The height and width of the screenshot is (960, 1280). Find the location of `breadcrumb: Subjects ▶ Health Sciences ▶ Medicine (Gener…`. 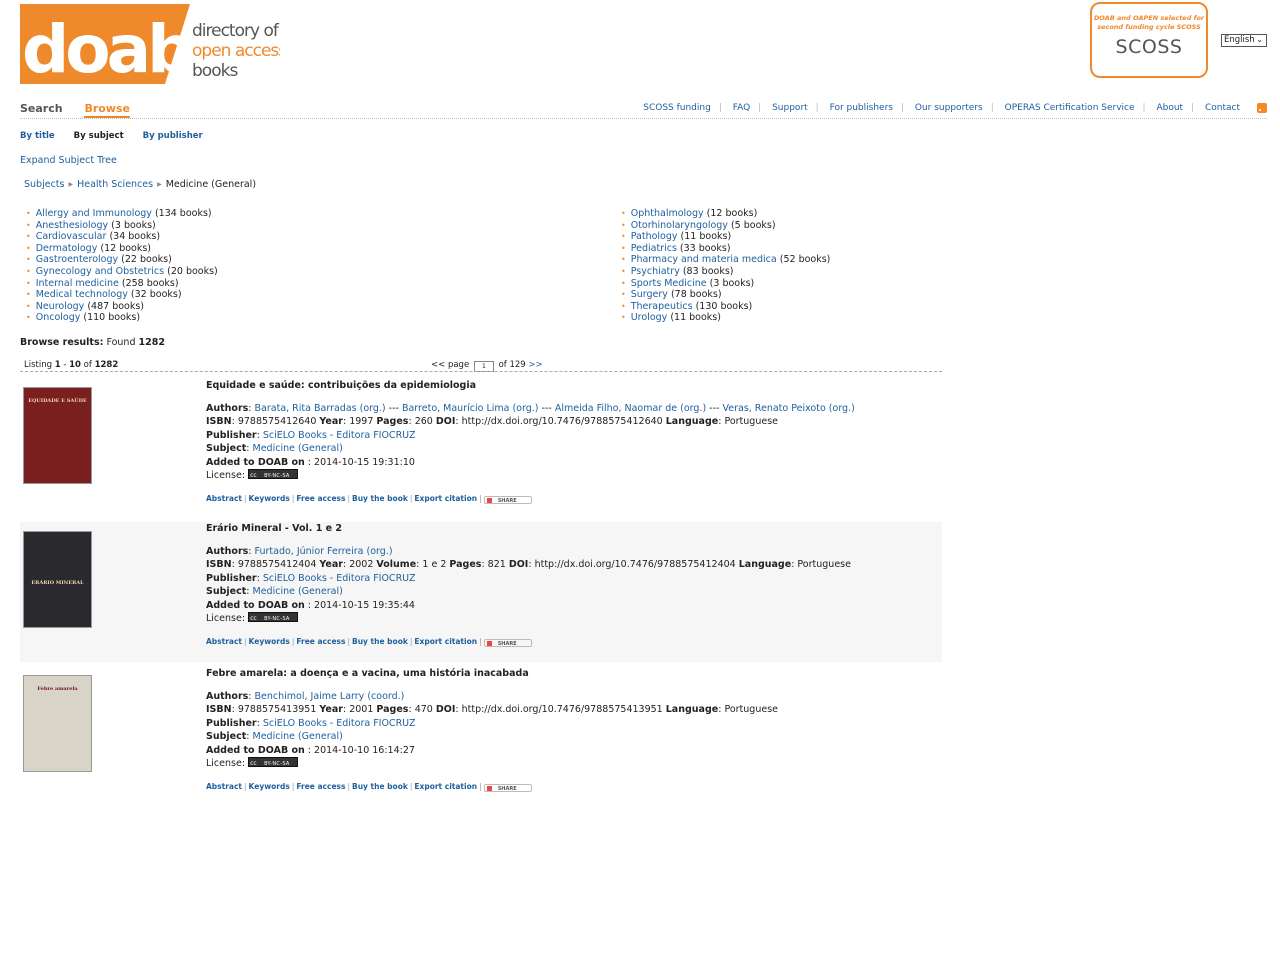

breadcrumb: Subjects ▶ Health Sciences ▶ Medicine (Gener… is located at coordinates (140, 184).